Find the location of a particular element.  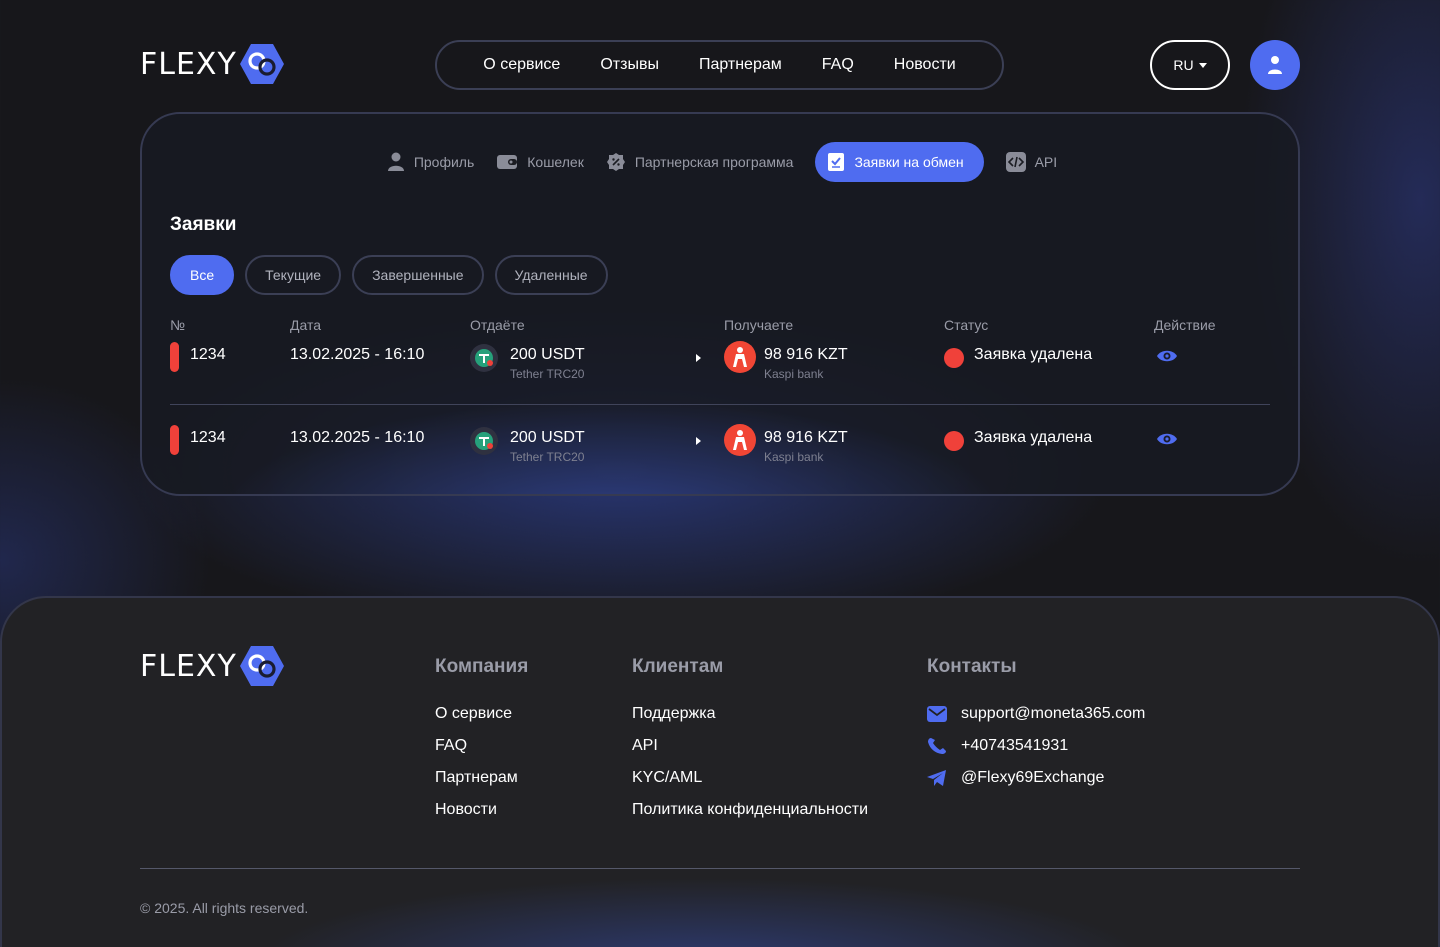

wallet-icon is located at coordinates (507, 162).